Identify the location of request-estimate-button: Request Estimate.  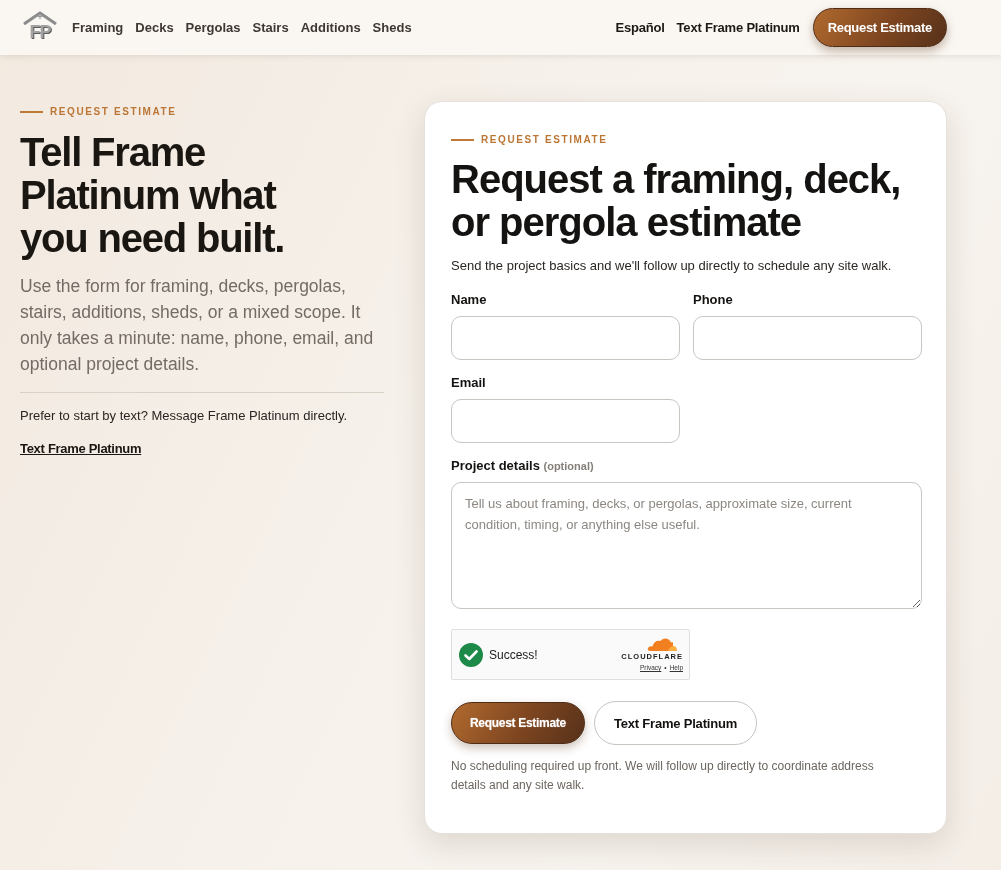
(879, 27).